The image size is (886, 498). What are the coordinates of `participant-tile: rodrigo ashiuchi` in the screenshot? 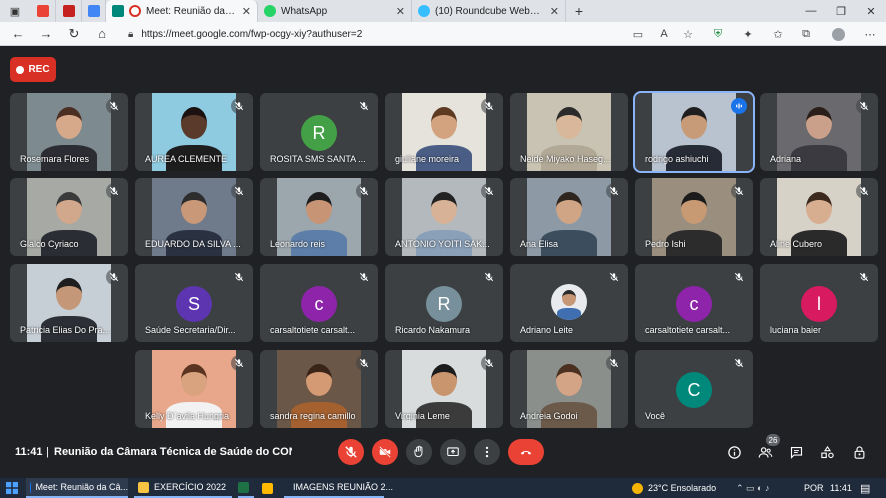 It's located at (694, 132).